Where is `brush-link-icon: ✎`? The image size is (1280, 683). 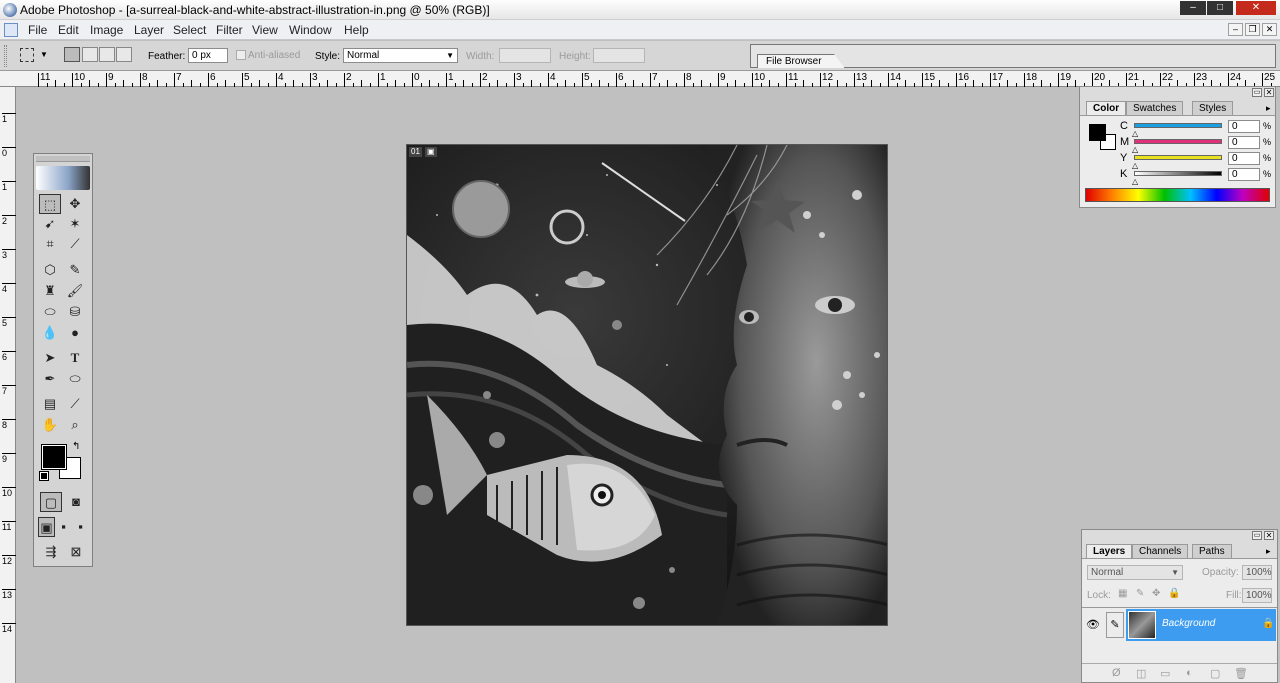
brush-link-icon: ✎ is located at coordinates (1115, 625).